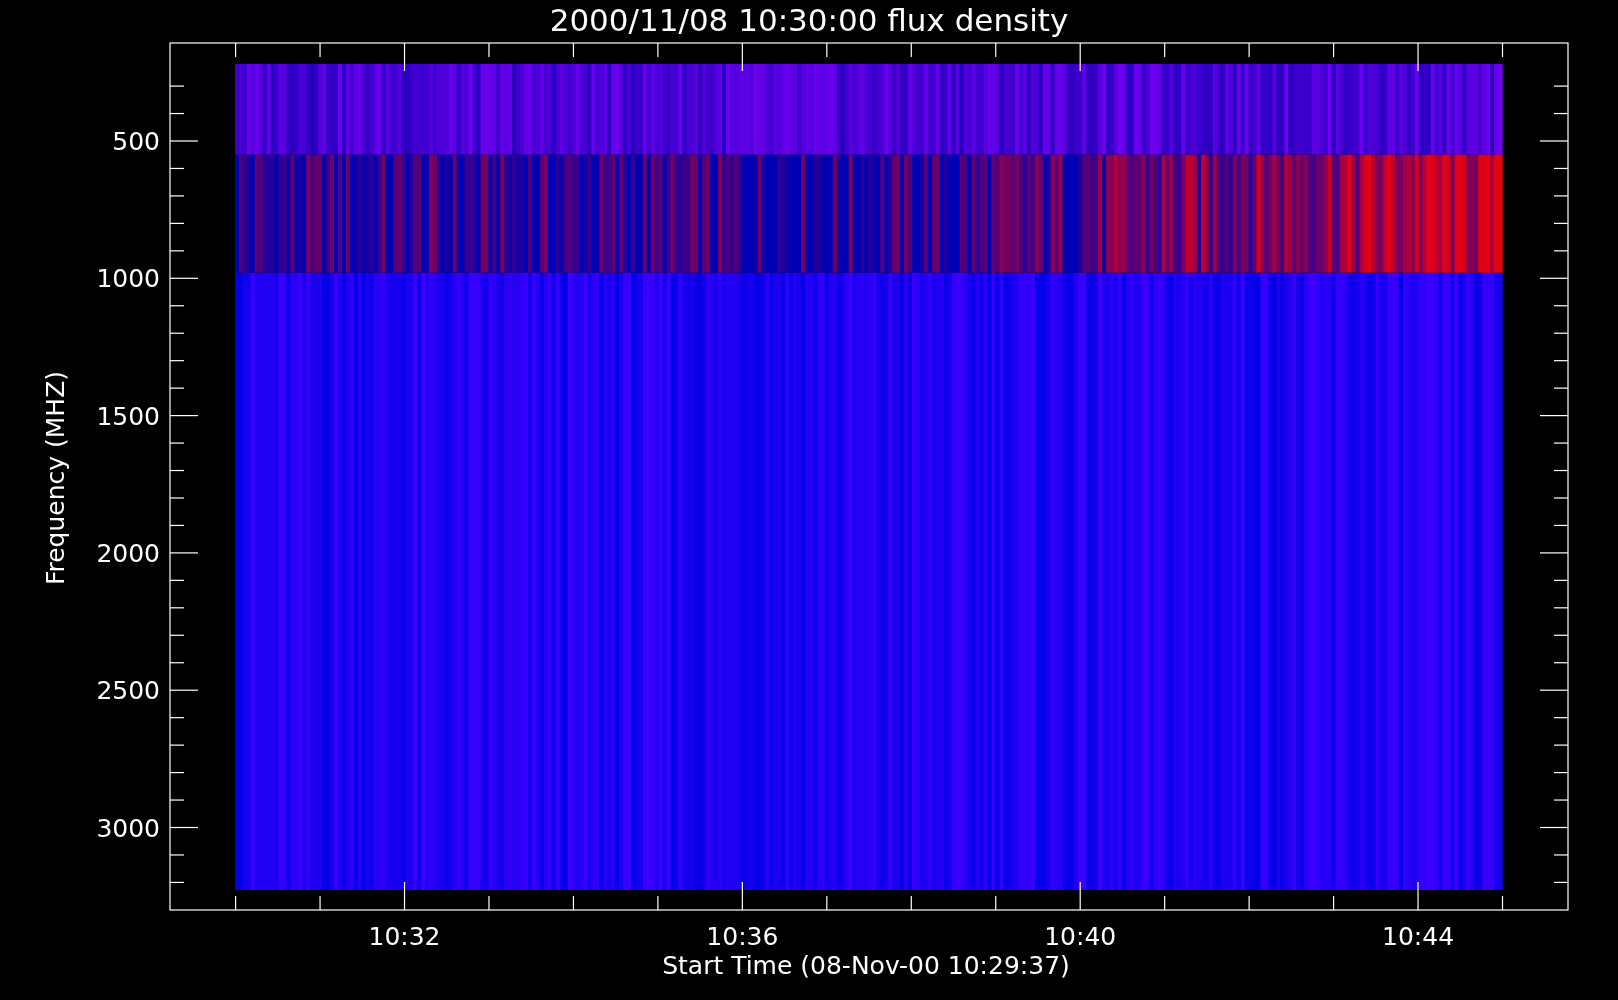  Describe the element at coordinates (128, 553) in the screenshot. I see `y-tick-label: 2000` at that location.